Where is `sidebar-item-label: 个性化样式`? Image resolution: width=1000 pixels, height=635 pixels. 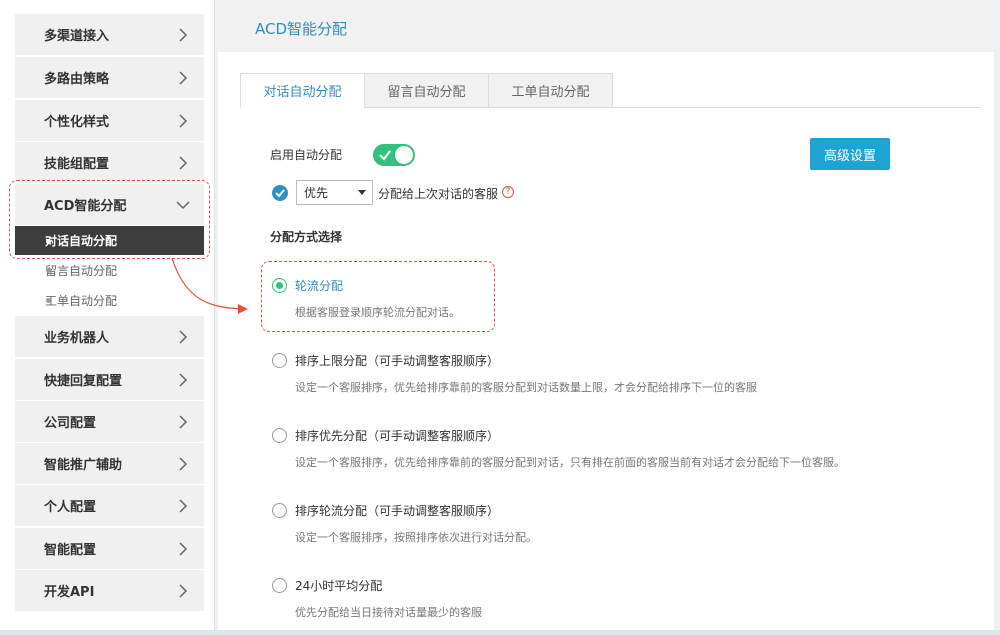 sidebar-item-label: 个性化样式 is located at coordinates (77, 122).